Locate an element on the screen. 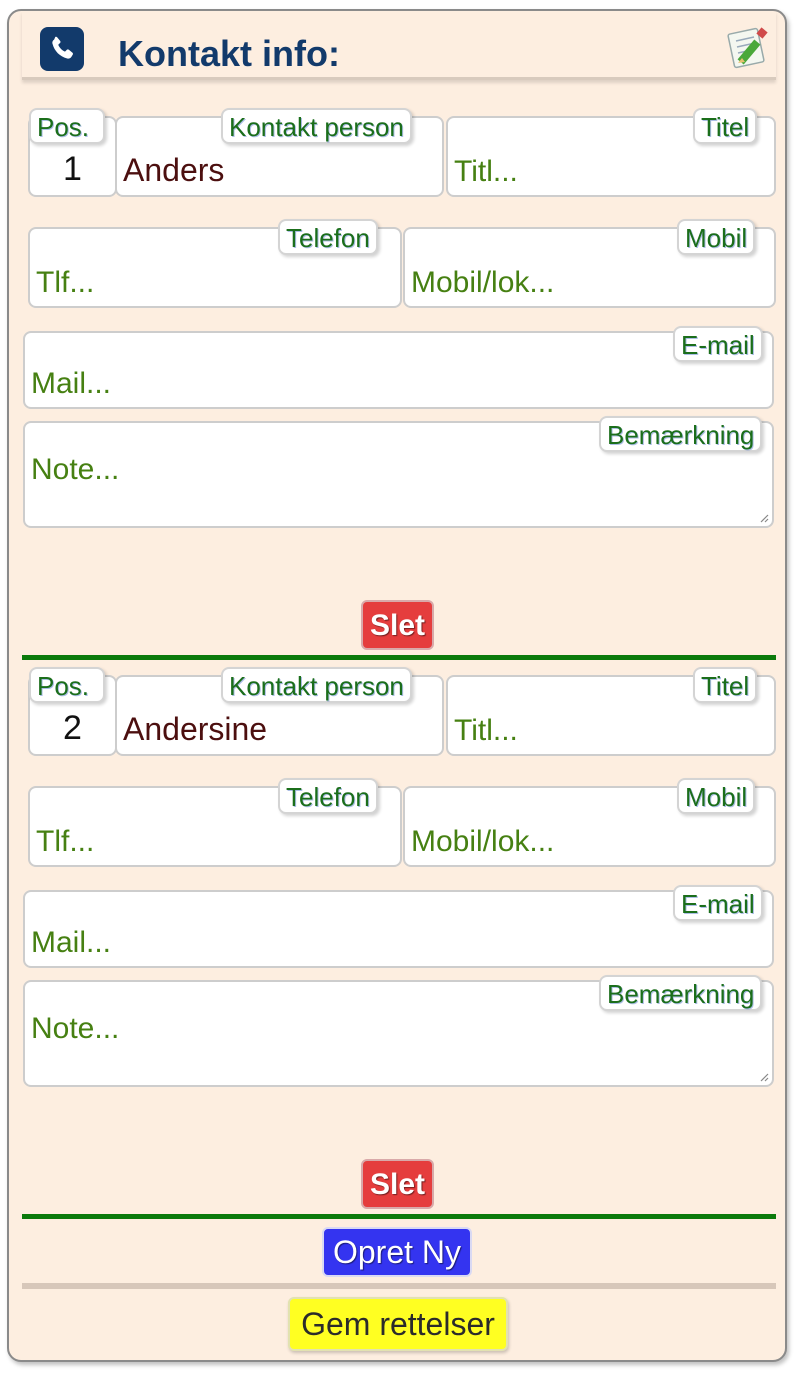 The width and height of the screenshot is (798, 1376). save-changes-button: Gem rettelser is located at coordinates (398, 1324).